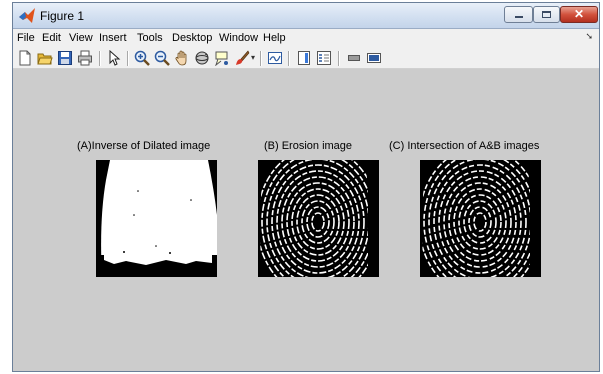 Image resolution: width=603 pixels, height=374 pixels. What do you see at coordinates (354, 58) in the screenshot?
I see `hide-plot-tools-icon` at bounding box center [354, 58].